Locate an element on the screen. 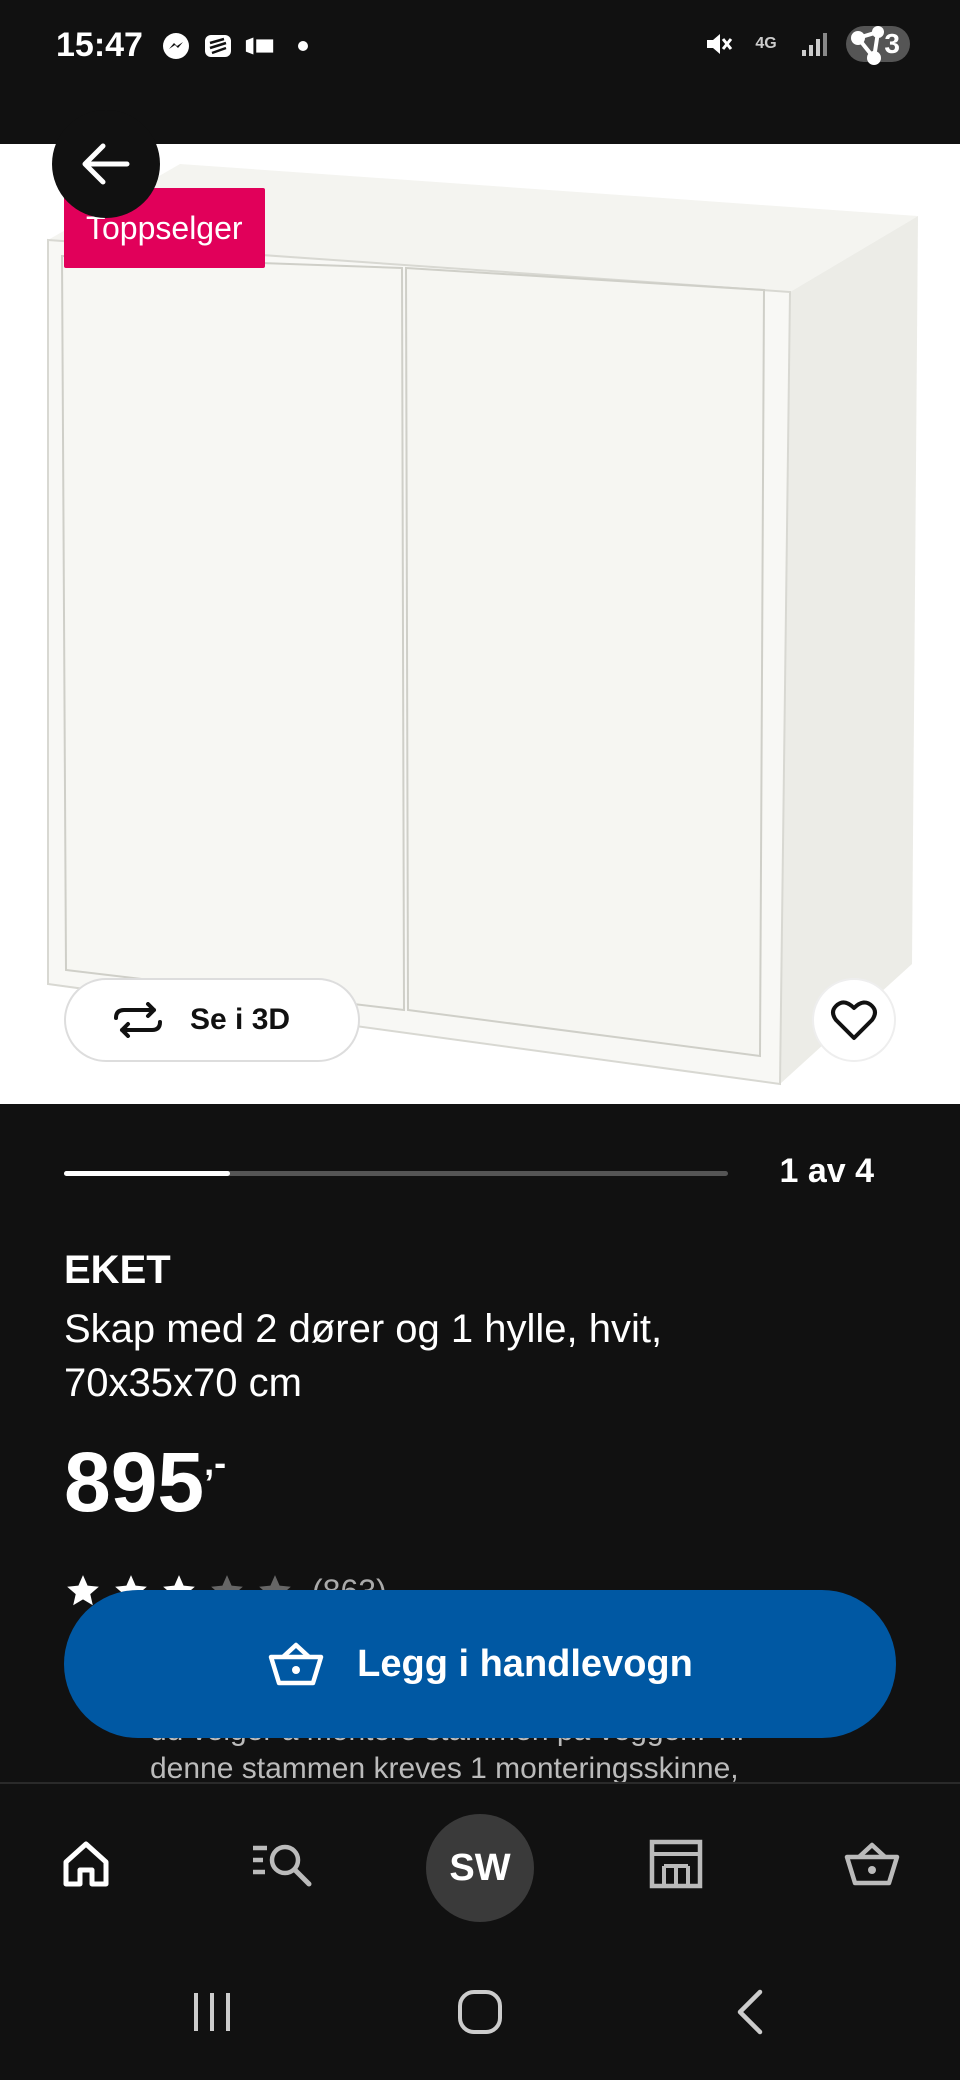 The width and height of the screenshot is (960, 2080). status-notification-icons is located at coordinates (234, 46).